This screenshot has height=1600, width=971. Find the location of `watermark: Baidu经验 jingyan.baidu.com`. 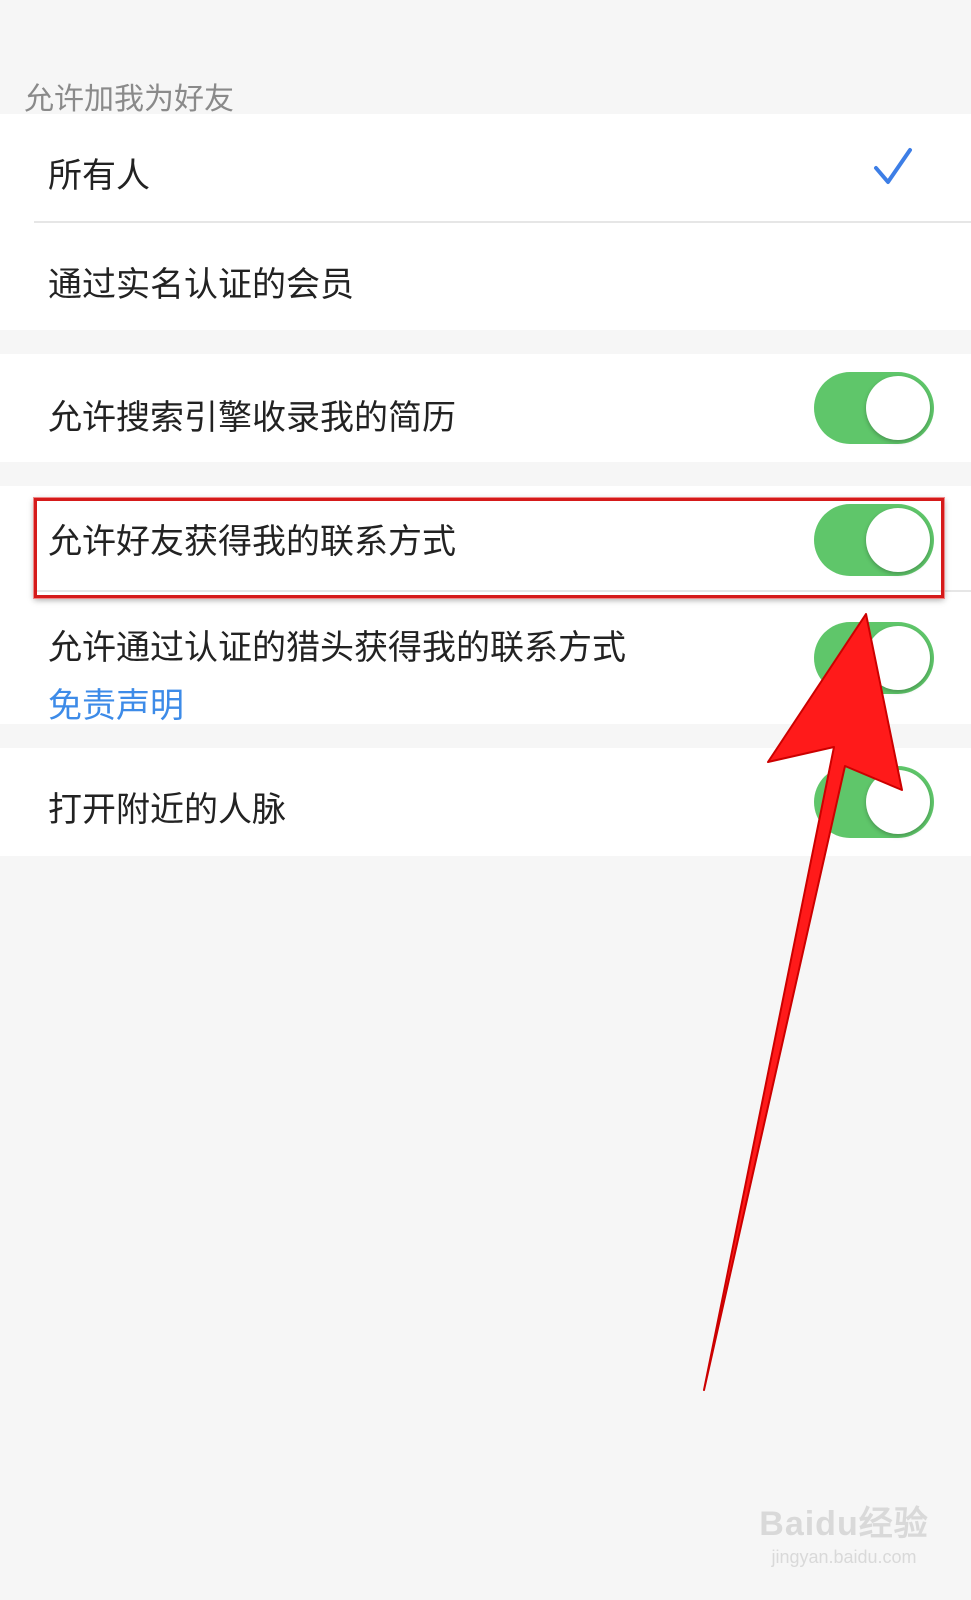

watermark: Baidu经验 jingyan.baidu.com is located at coordinates (844, 1536).